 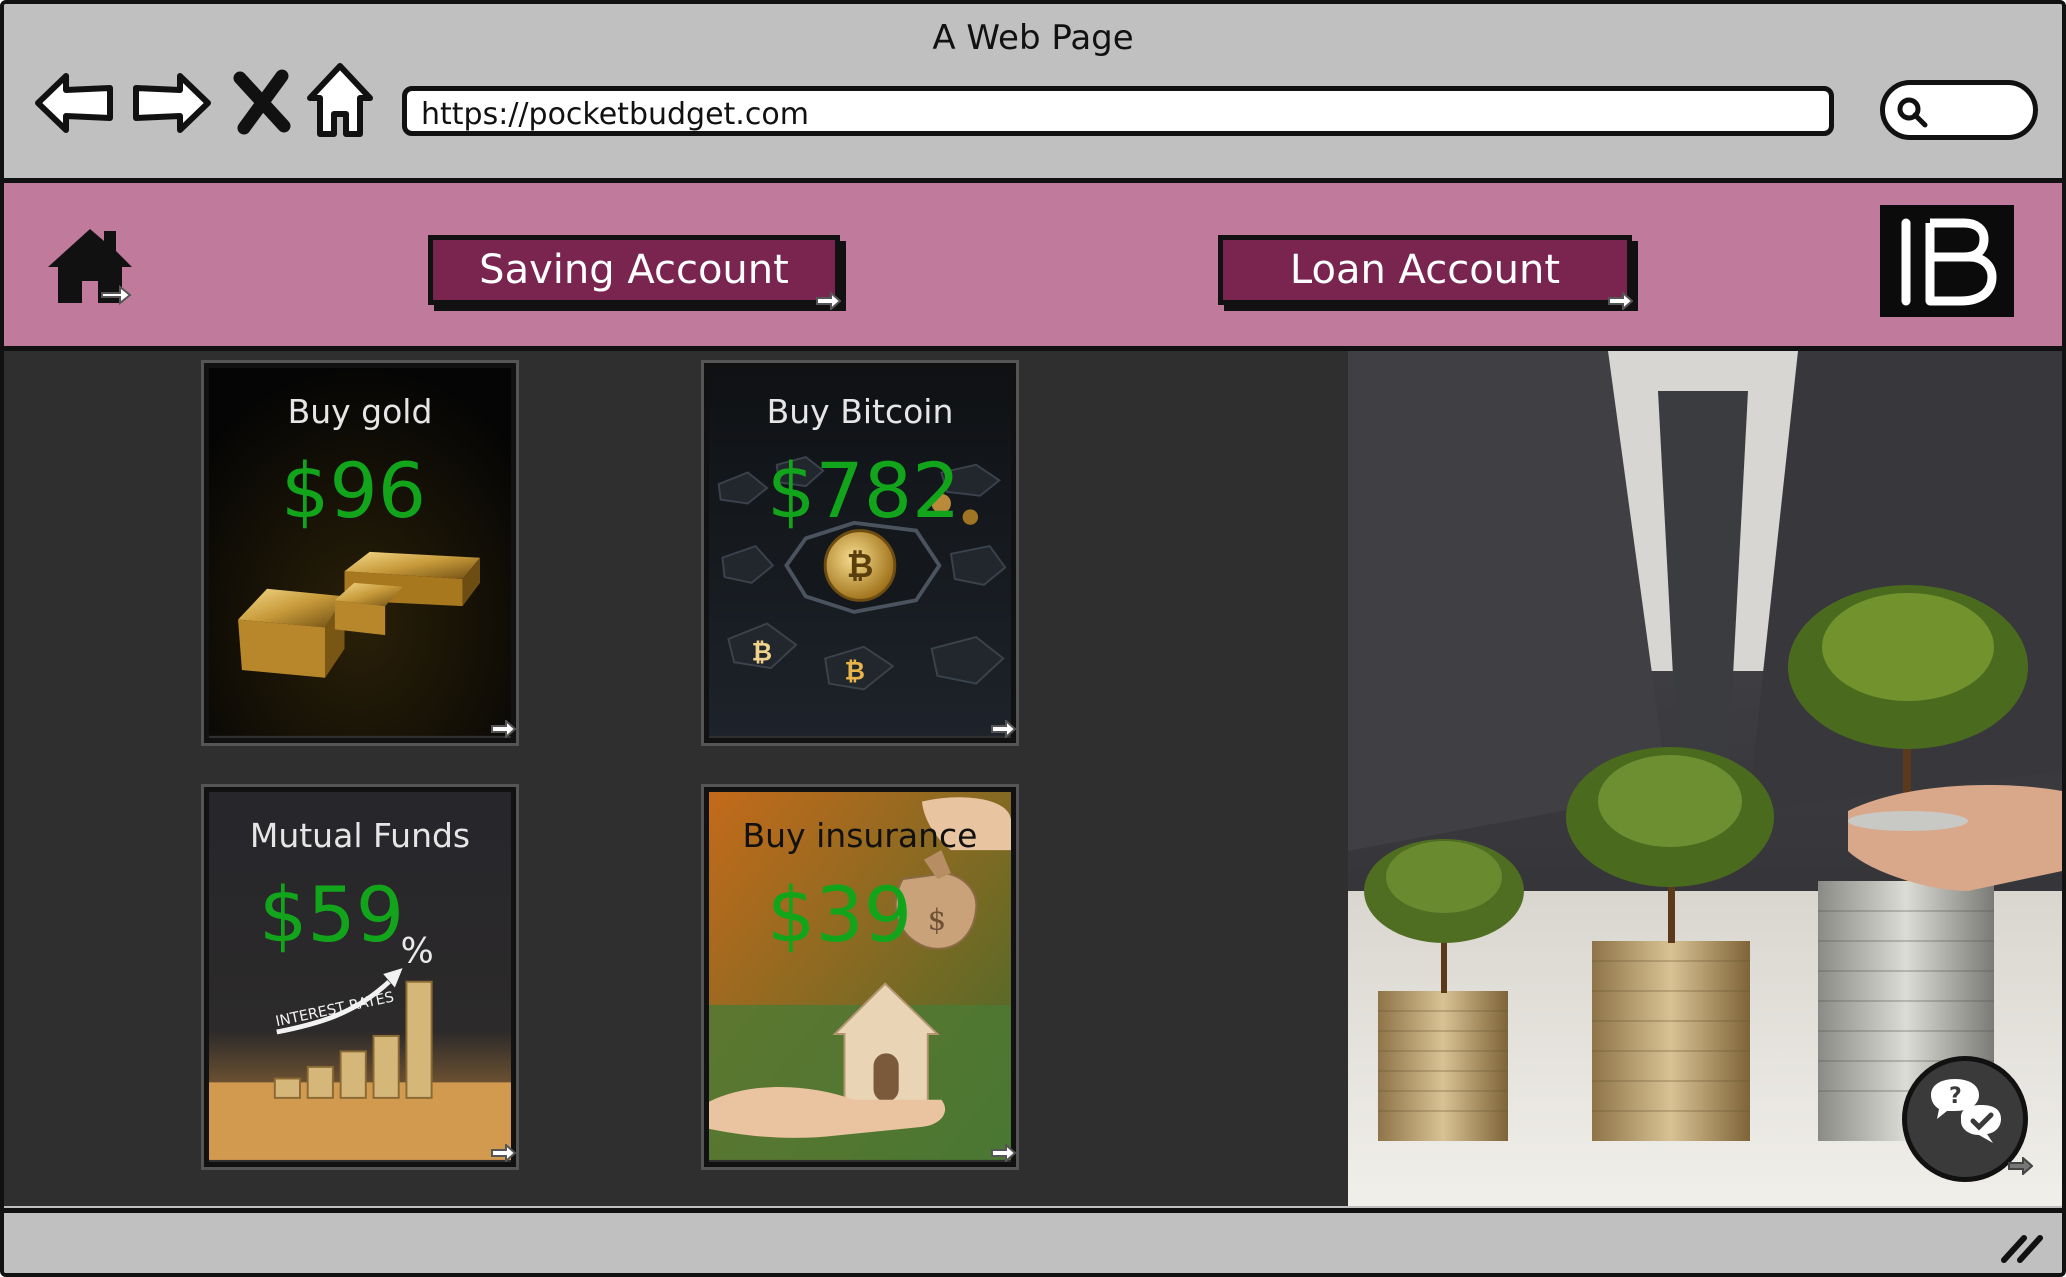 I want to click on browser-toolbar: A Web Page https://pocketbudget.com, so click(x=1033, y=93).